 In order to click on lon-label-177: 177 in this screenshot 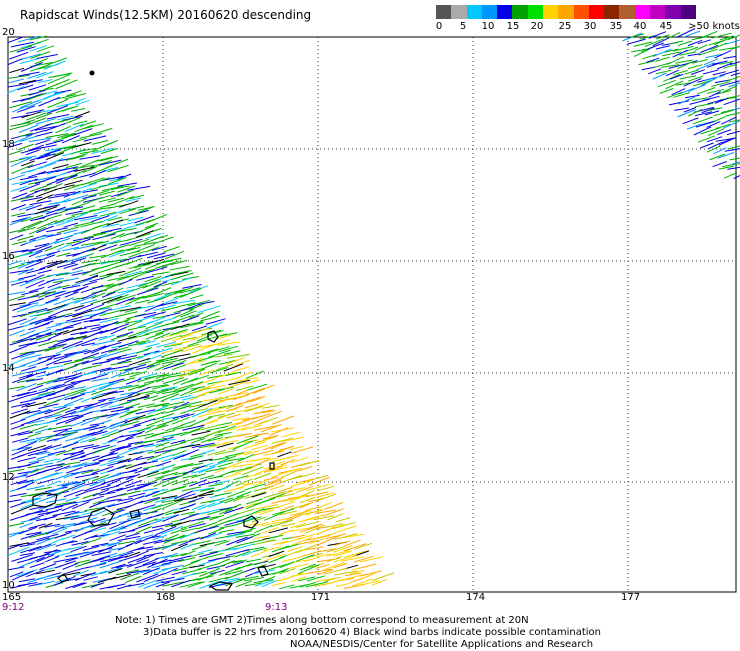, I will do `click(630, 597)`.